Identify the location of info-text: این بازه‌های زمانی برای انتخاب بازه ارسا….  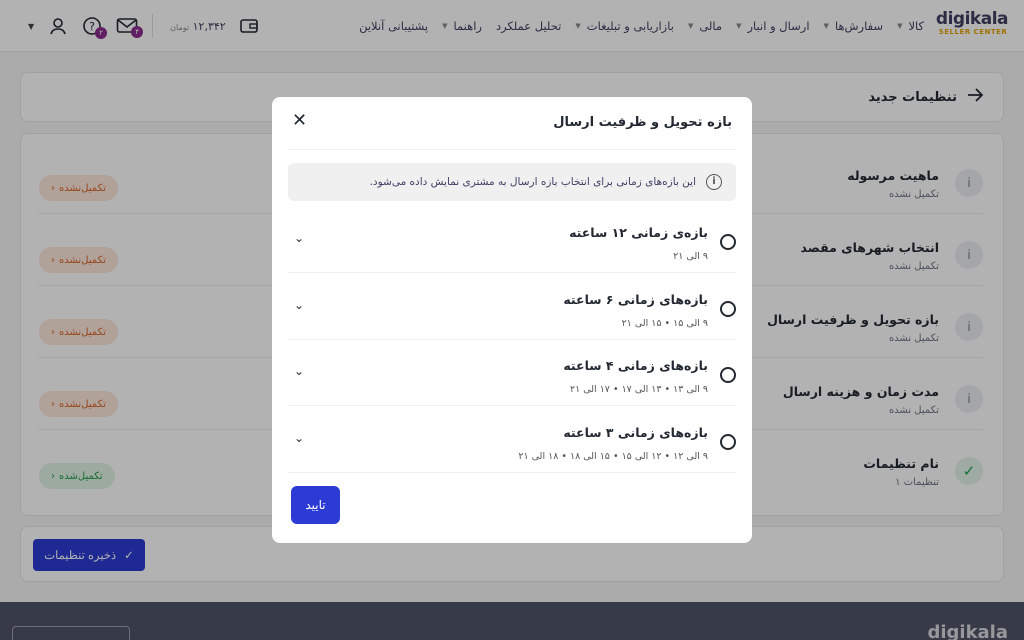
(532, 182).